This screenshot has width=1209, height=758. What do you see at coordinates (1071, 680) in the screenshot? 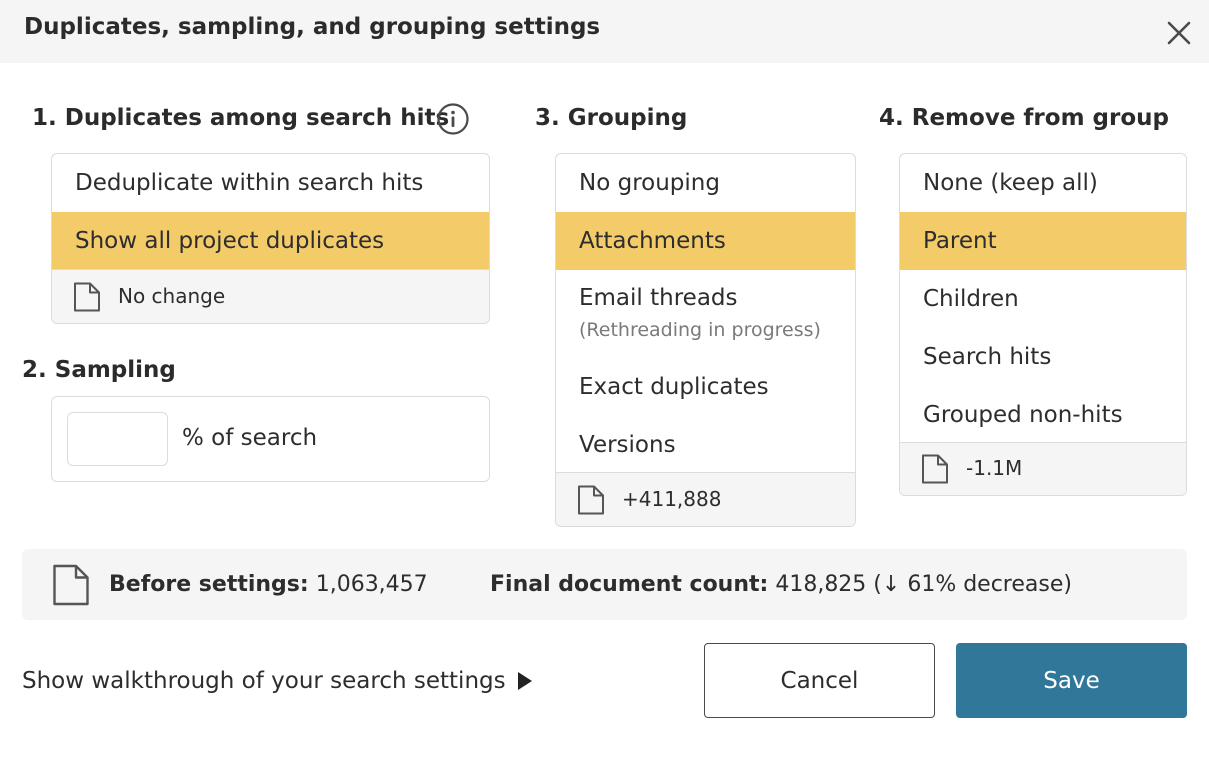
I see `save-button: Save` at bounding box center [1071, 680].